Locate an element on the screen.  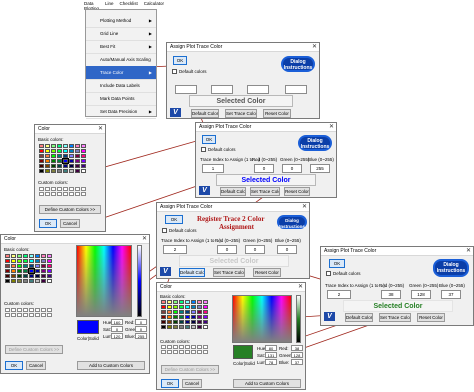
reset-color-button: Reset Color is located at coordinates (267, 272).